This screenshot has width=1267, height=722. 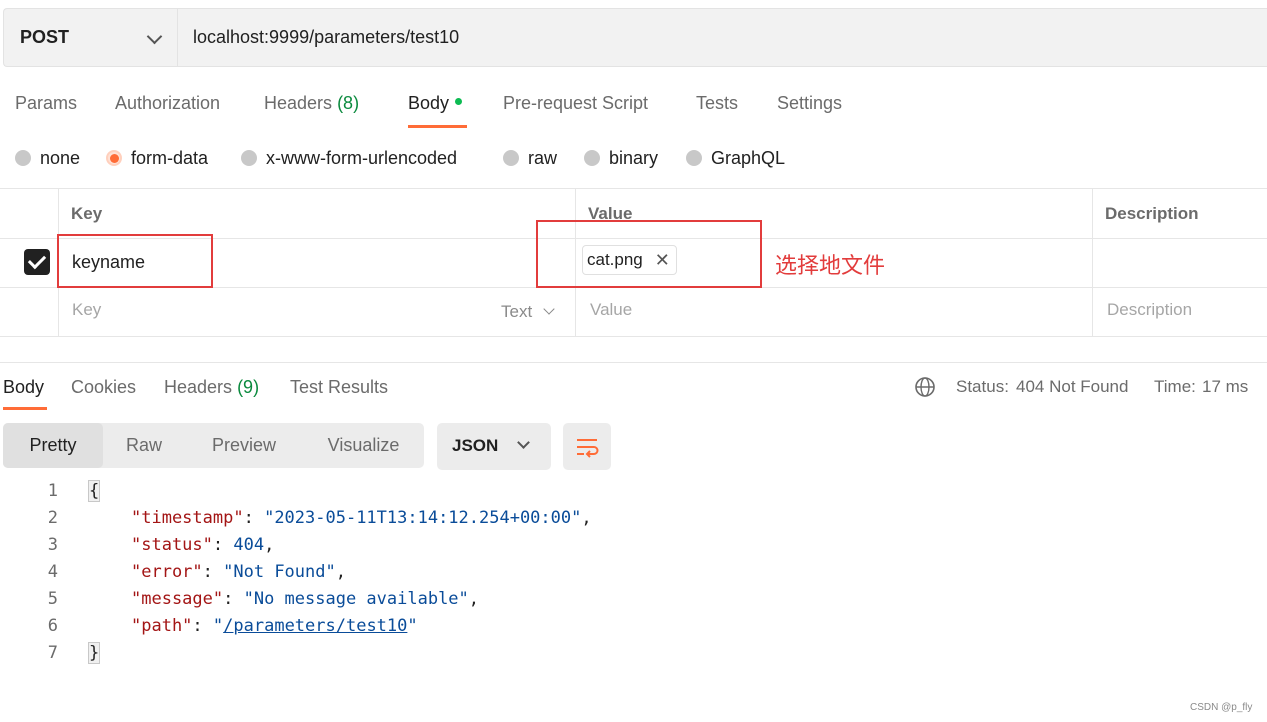 I want to click on line-number: 6, so click(x=52, y=626).